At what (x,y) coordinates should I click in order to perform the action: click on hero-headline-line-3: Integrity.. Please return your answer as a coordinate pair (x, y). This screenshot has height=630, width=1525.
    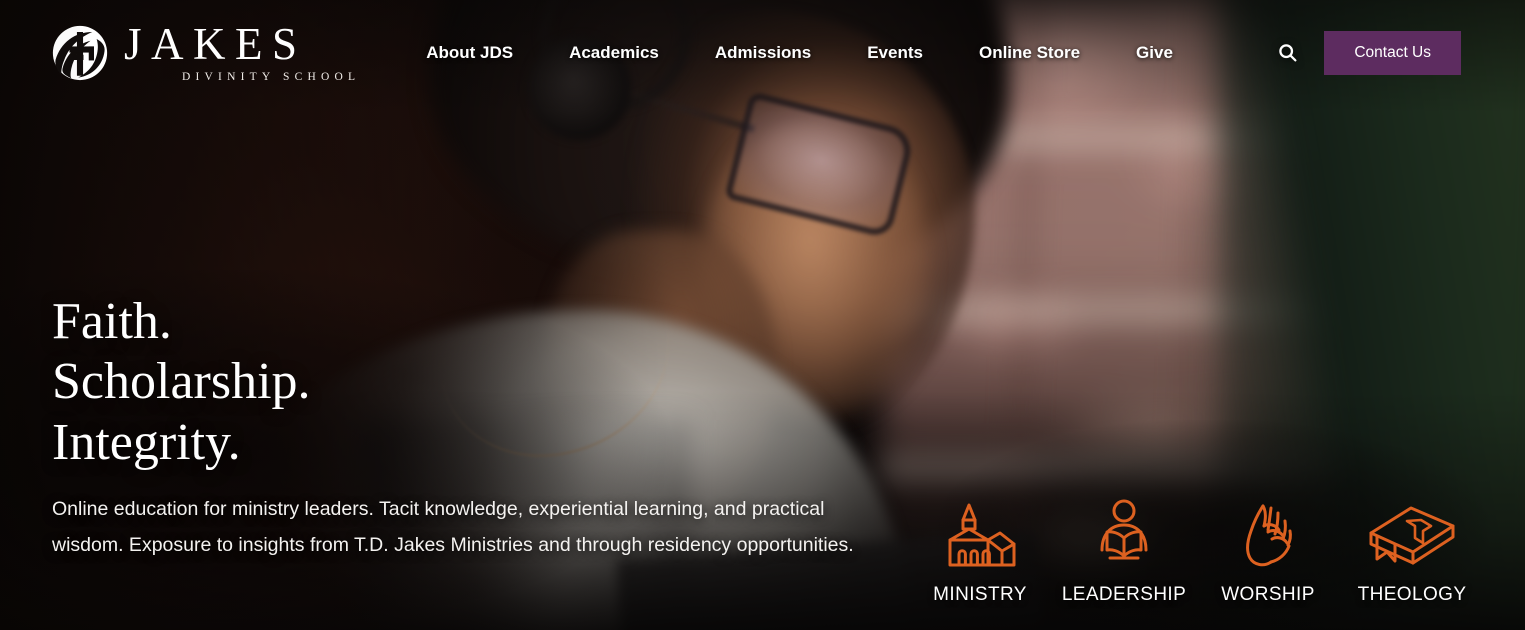
    Looking at the image, I should click on (146, 442).